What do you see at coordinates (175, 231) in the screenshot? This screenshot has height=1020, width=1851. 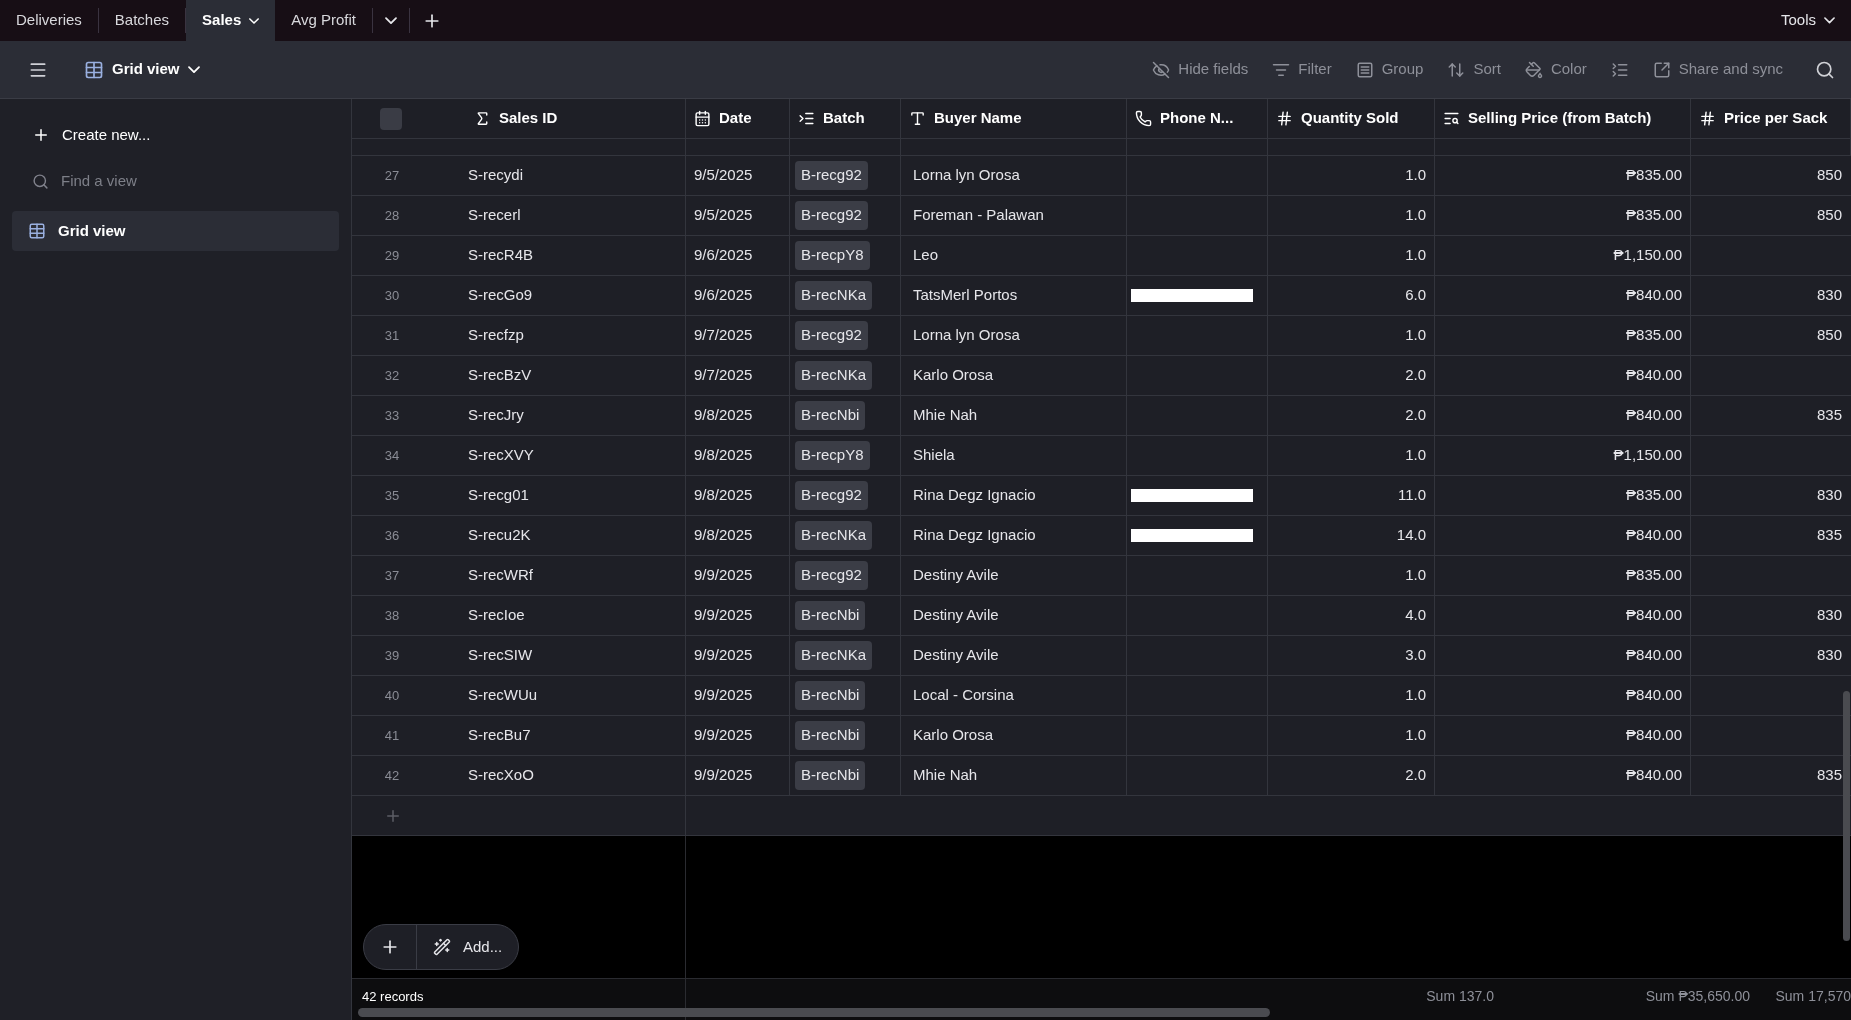 I see `view-item: Grid view` at bounding box center [175, 231].